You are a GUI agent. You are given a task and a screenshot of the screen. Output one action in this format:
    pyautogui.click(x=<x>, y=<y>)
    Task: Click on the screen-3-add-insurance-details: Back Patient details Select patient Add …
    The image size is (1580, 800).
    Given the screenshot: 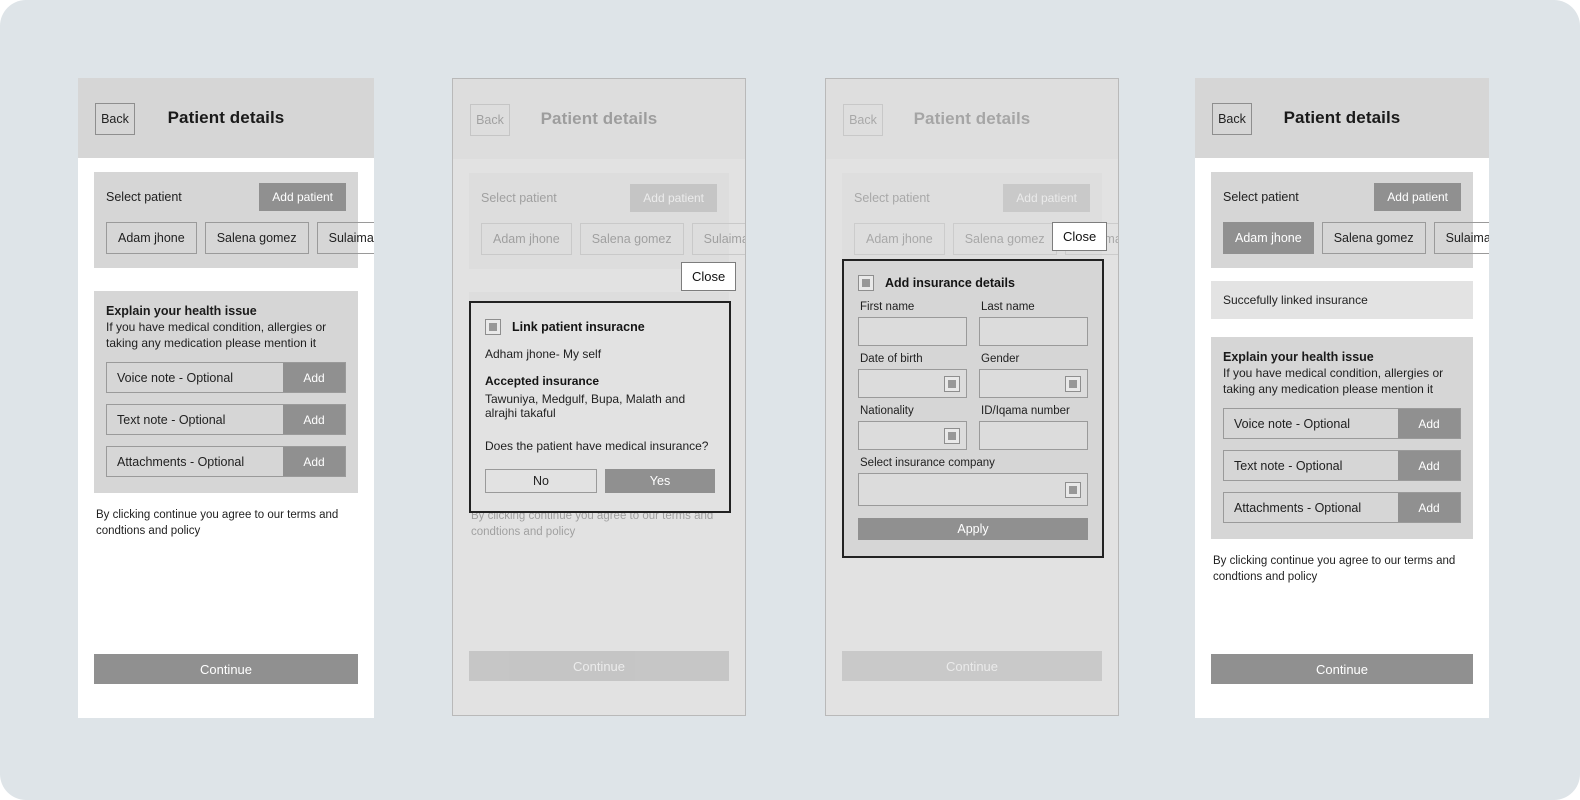 What is the action you would take?
    pyautogui.click(x=972, y=397)
    